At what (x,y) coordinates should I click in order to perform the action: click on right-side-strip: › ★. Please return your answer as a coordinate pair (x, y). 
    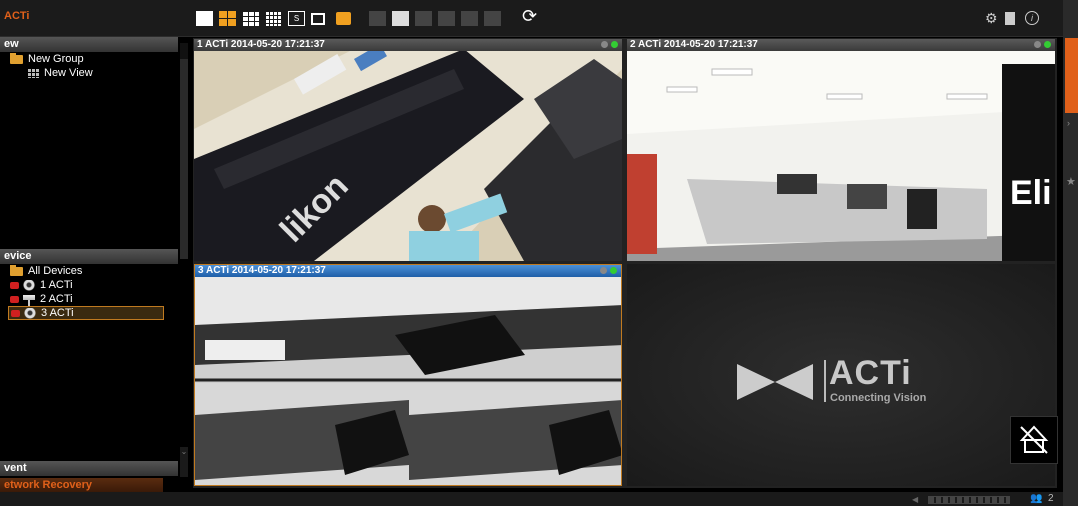
    Looking at the image, I should click on (1070, 253).